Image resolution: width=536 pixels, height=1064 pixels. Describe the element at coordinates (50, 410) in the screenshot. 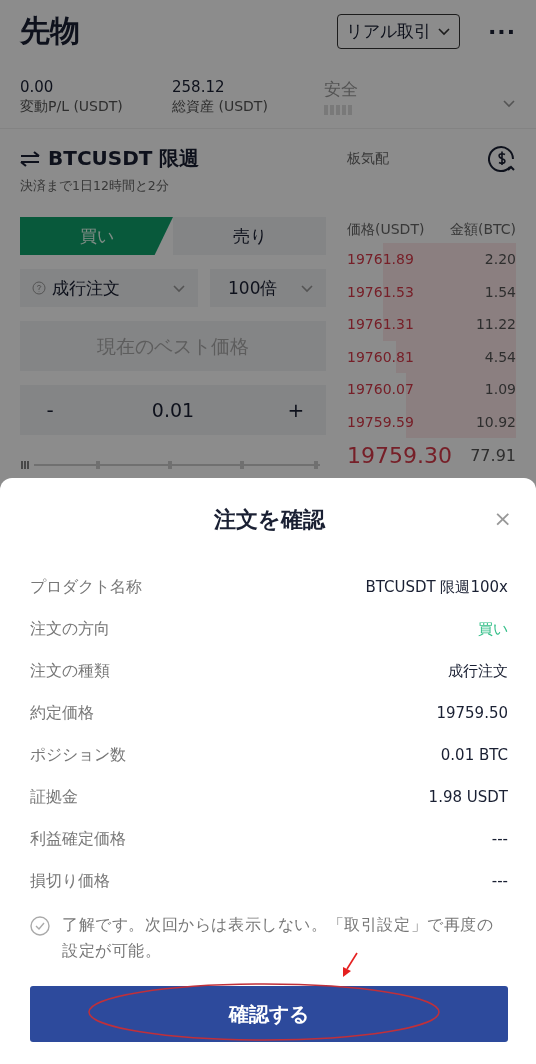

I see `decrease-button: -` at that location.